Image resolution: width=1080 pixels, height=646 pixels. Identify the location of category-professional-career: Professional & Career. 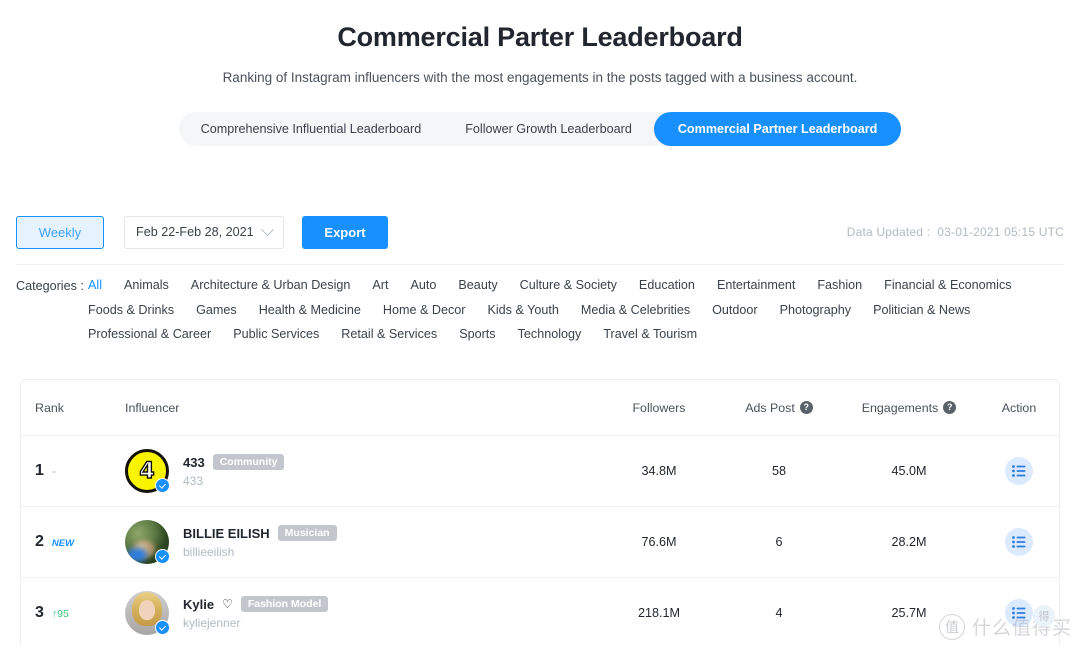
(149, 334).